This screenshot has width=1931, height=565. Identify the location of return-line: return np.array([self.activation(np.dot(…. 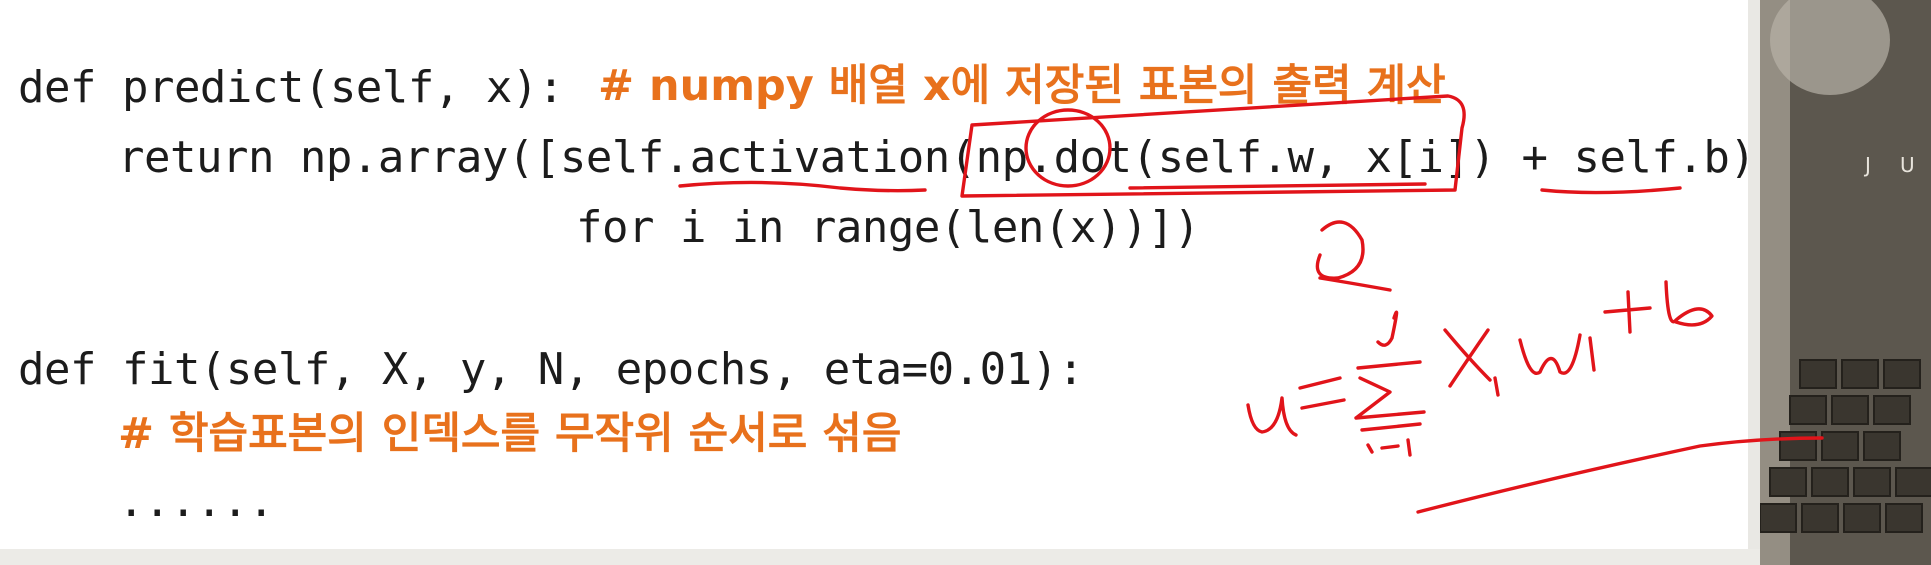
(937, 157).